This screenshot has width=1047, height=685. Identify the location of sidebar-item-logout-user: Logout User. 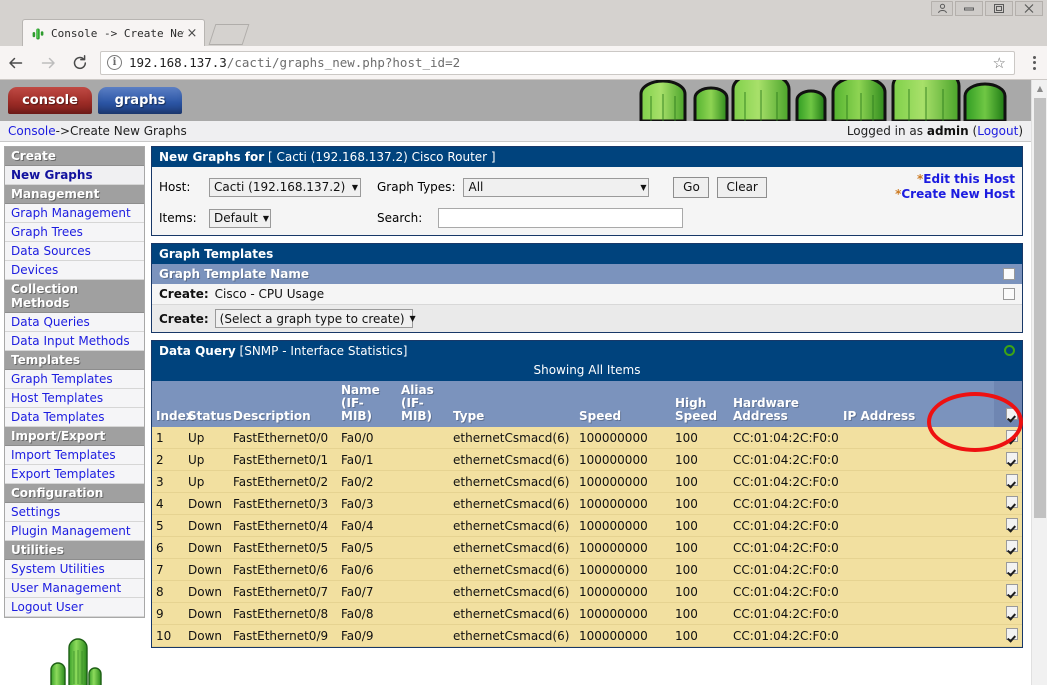
(74, 607).